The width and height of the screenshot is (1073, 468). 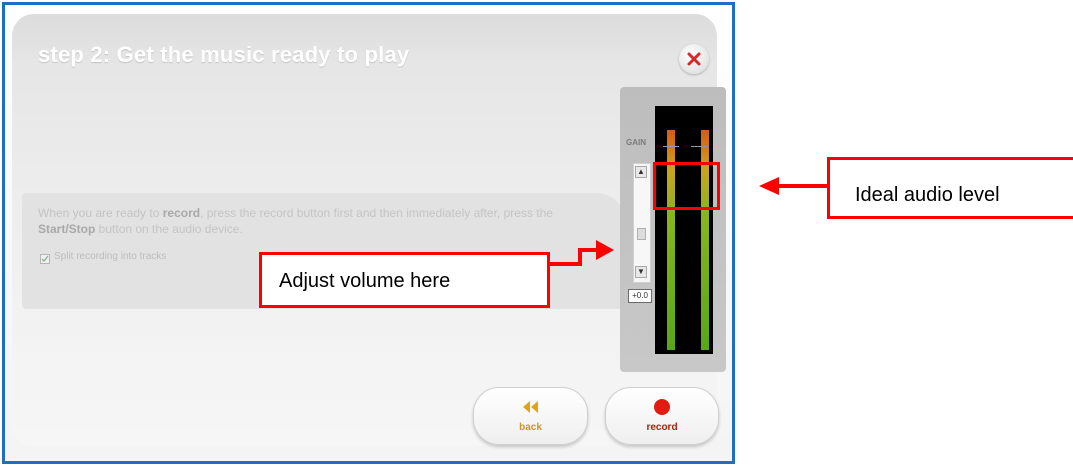 What do you see at coordinates (686, 186) in the screenshot?
I see `ideal-level-highlight` at bounding box center [686, 186].